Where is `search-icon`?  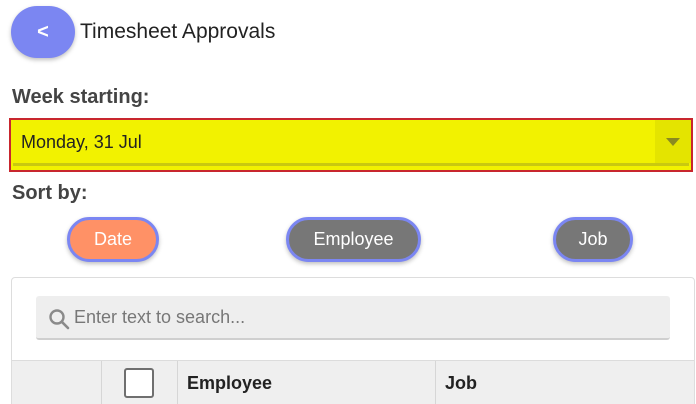
search-icon is located at coordinates (59, 319).